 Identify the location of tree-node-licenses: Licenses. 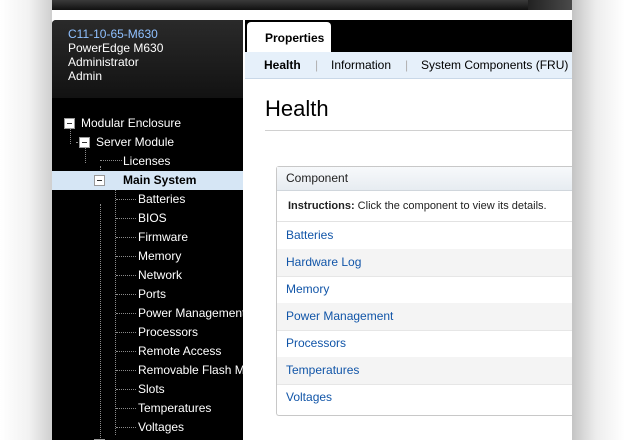
(146, 161).